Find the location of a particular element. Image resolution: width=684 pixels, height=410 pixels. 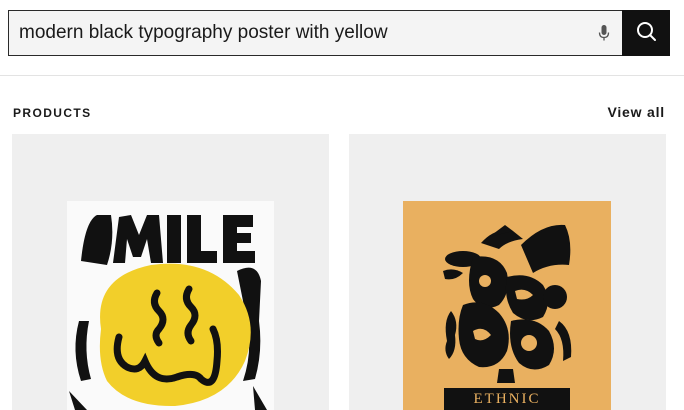

search-icon is located at coordinates (646, 33).